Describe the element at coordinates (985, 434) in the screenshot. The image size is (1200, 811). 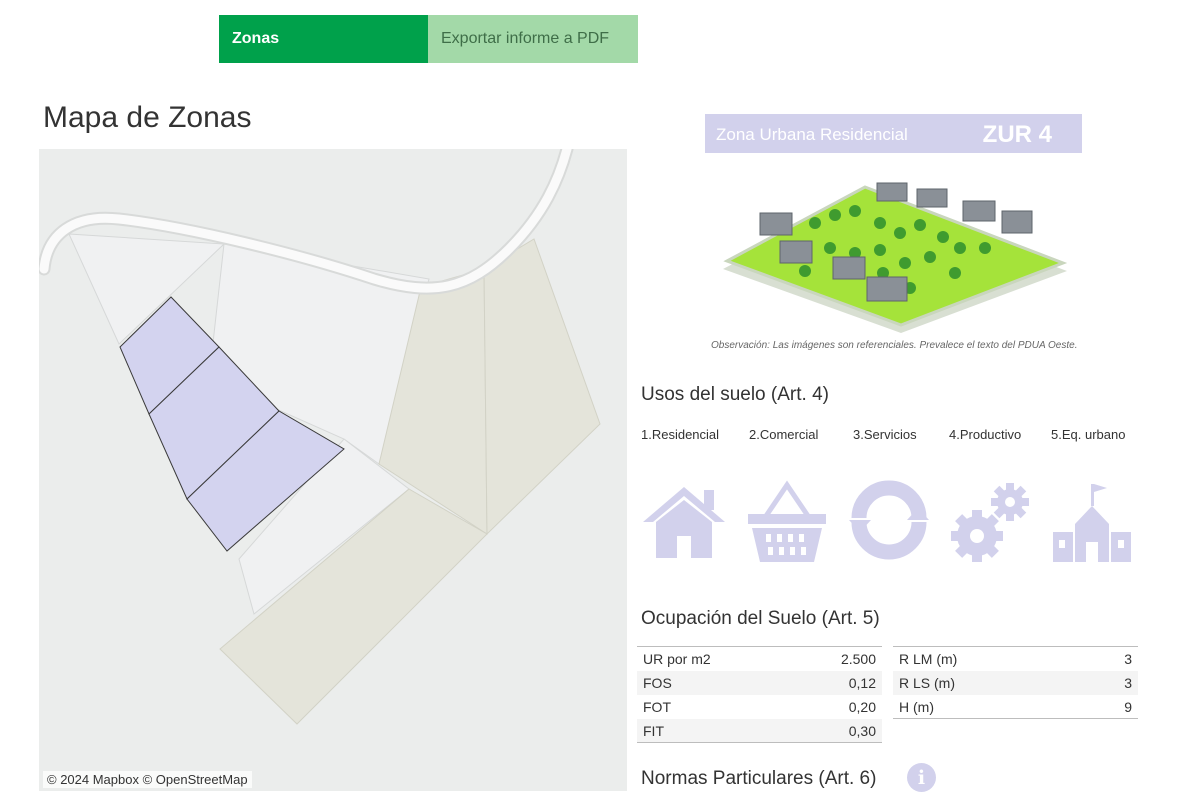
I see `use-label-productivo: 4.Productivo` at that location.